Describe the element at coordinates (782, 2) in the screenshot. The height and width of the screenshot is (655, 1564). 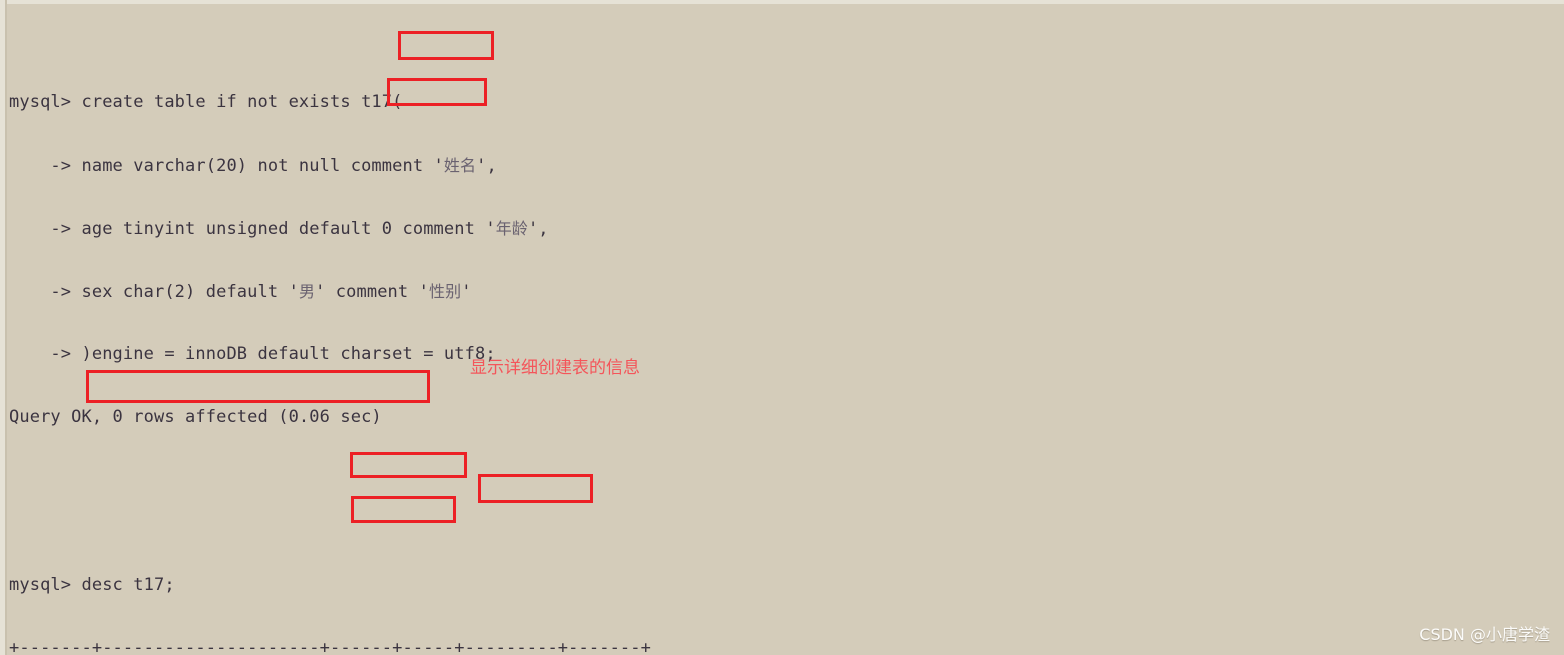
I see `window-top-edge` at that location.